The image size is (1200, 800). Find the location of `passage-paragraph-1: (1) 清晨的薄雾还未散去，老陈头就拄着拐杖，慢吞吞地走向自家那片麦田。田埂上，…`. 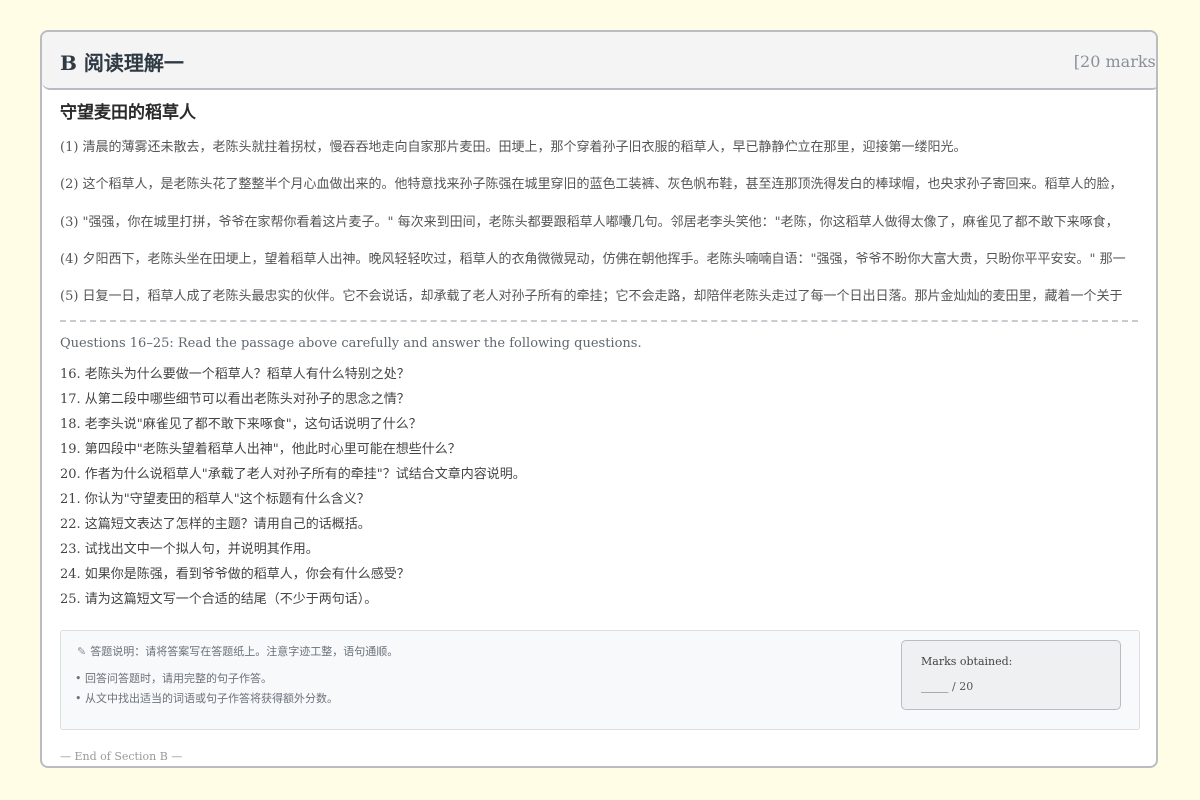

passage-paragraph-1: (1) 清晨的薄雾还未散去，老陈头就拄着拐杖，慢吞吞地走向自家那片麦田。田埂上，… is located at coordinates (513, 147).